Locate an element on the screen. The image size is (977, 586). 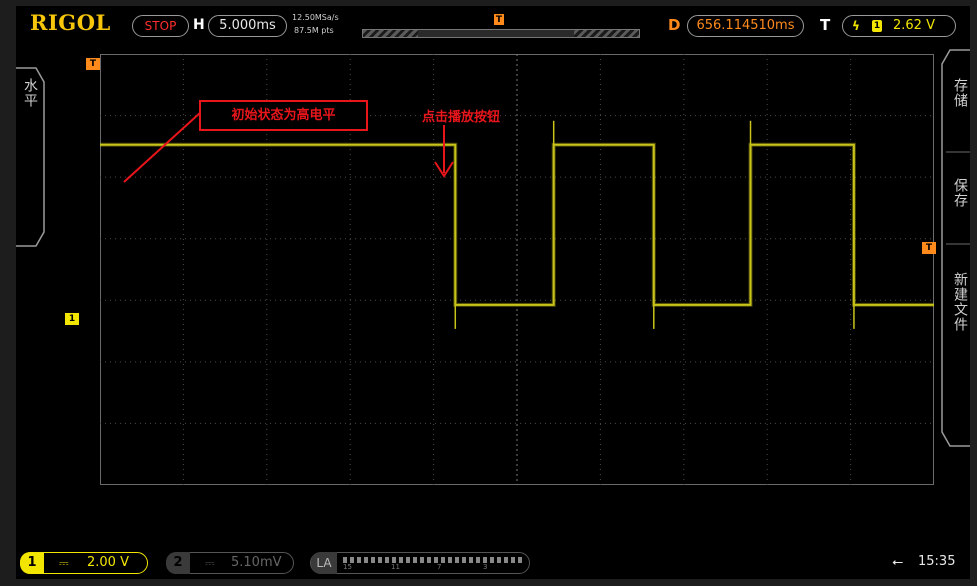
la-channel-label: 15 is located at coordinates (347, 567).